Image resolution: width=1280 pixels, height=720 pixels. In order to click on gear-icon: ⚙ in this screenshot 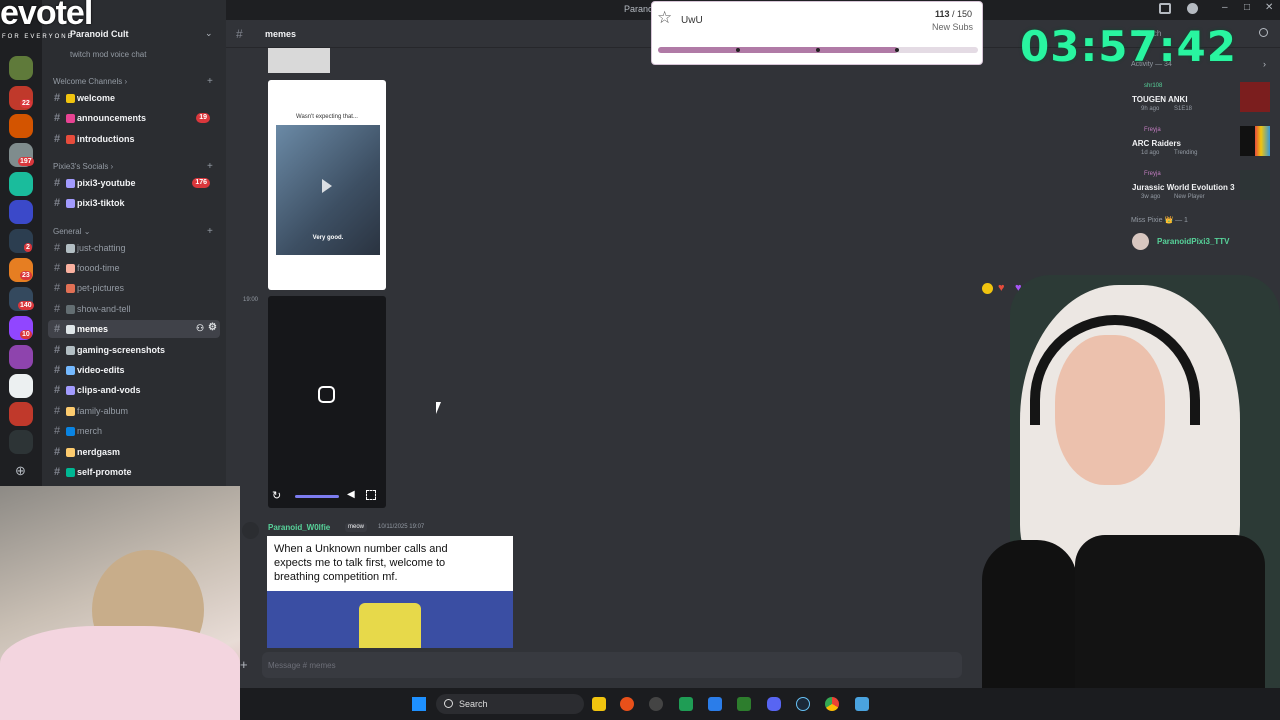, I will do `click(212, 327)`.